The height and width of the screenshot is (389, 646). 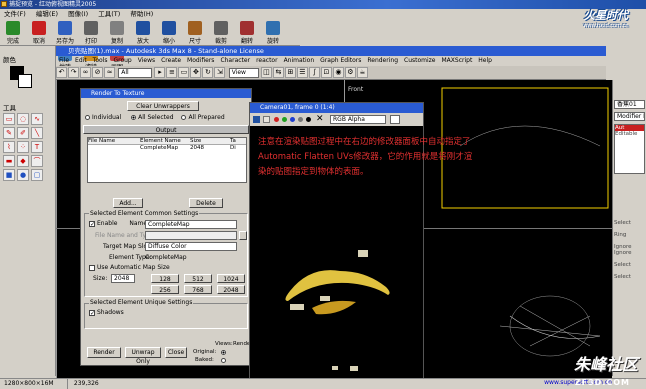 What do you see at coordinates (109, 14) in the screenshot?
I see `menu-tools: 工具(T)` at bounding box center [109, 14].